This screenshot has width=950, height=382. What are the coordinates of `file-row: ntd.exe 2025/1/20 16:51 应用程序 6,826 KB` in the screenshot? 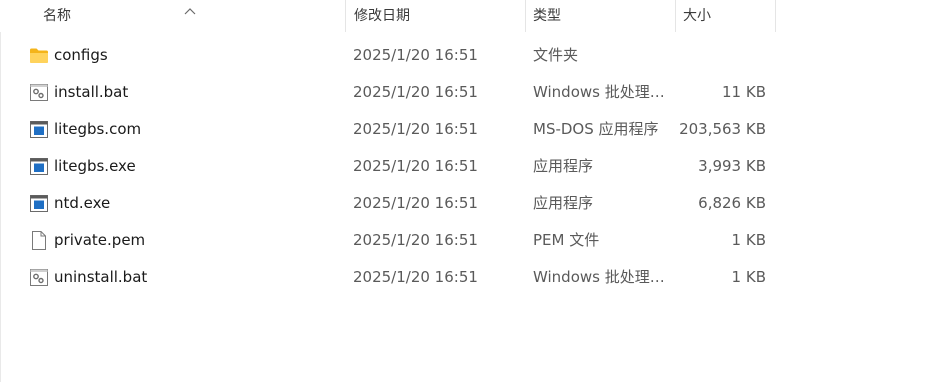 It's located at (475, 203).